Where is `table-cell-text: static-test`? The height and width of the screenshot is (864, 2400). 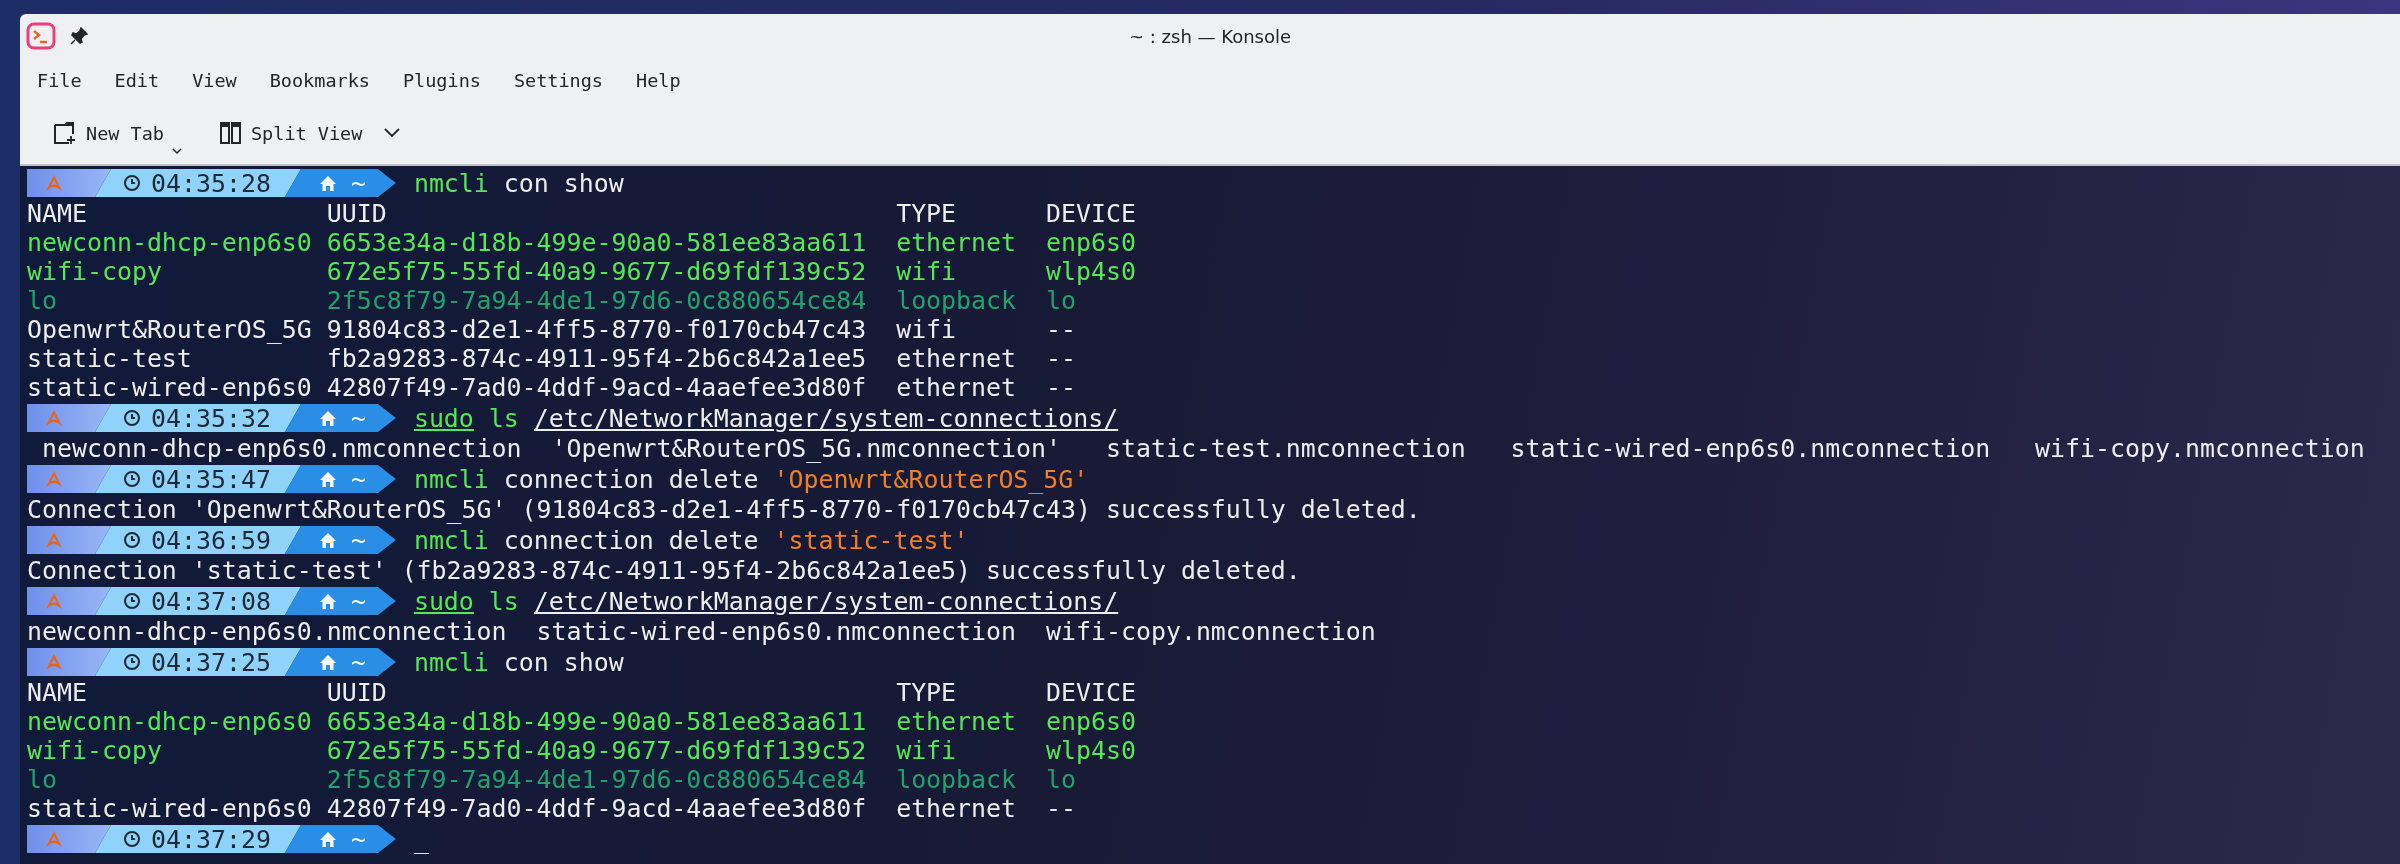
table-cell-text: static-test is located at coordinates (110, 358).